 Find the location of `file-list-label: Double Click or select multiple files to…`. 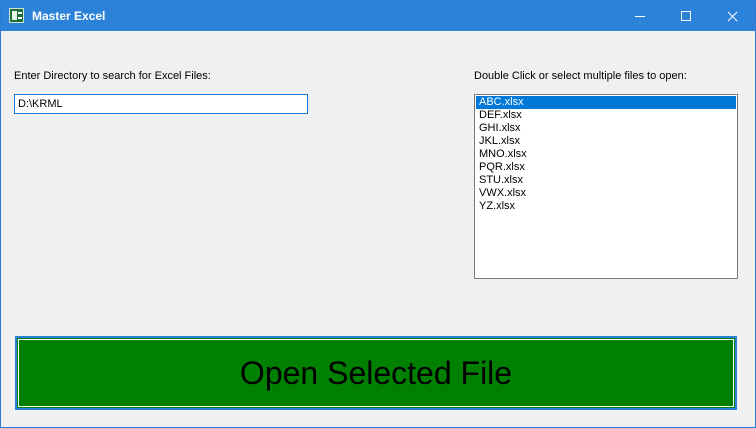

file-list-label: Double Click or select multiple files to… is located at coordinates (580, 76).